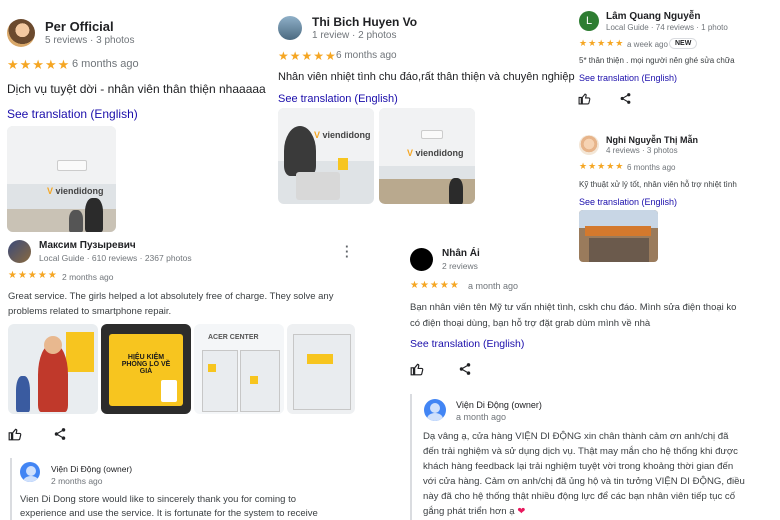  I want to click on reviewer-meta: Local Guide · 610 reviews · 2367 photos, so click(115, 258).